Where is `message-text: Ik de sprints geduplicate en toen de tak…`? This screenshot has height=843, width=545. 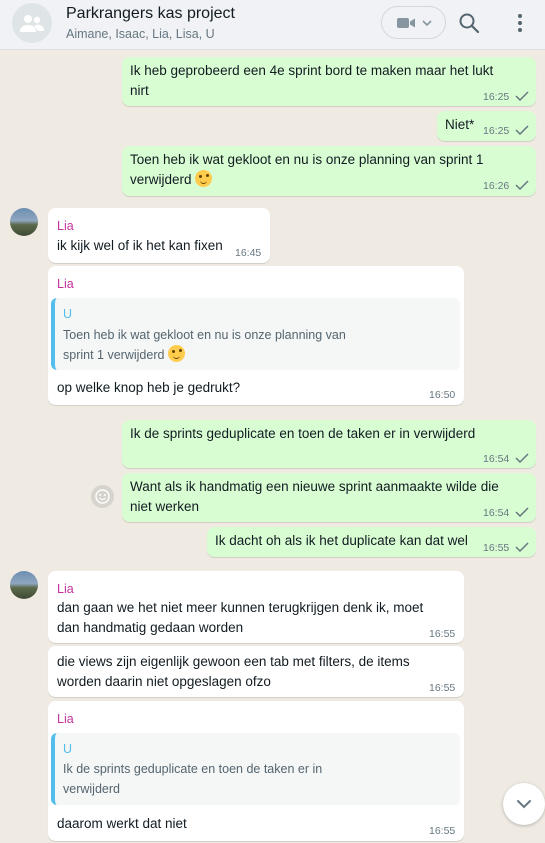
message-text: Ik de sprints geduplicate en toen de tak… is located at coordinates (303, 433).